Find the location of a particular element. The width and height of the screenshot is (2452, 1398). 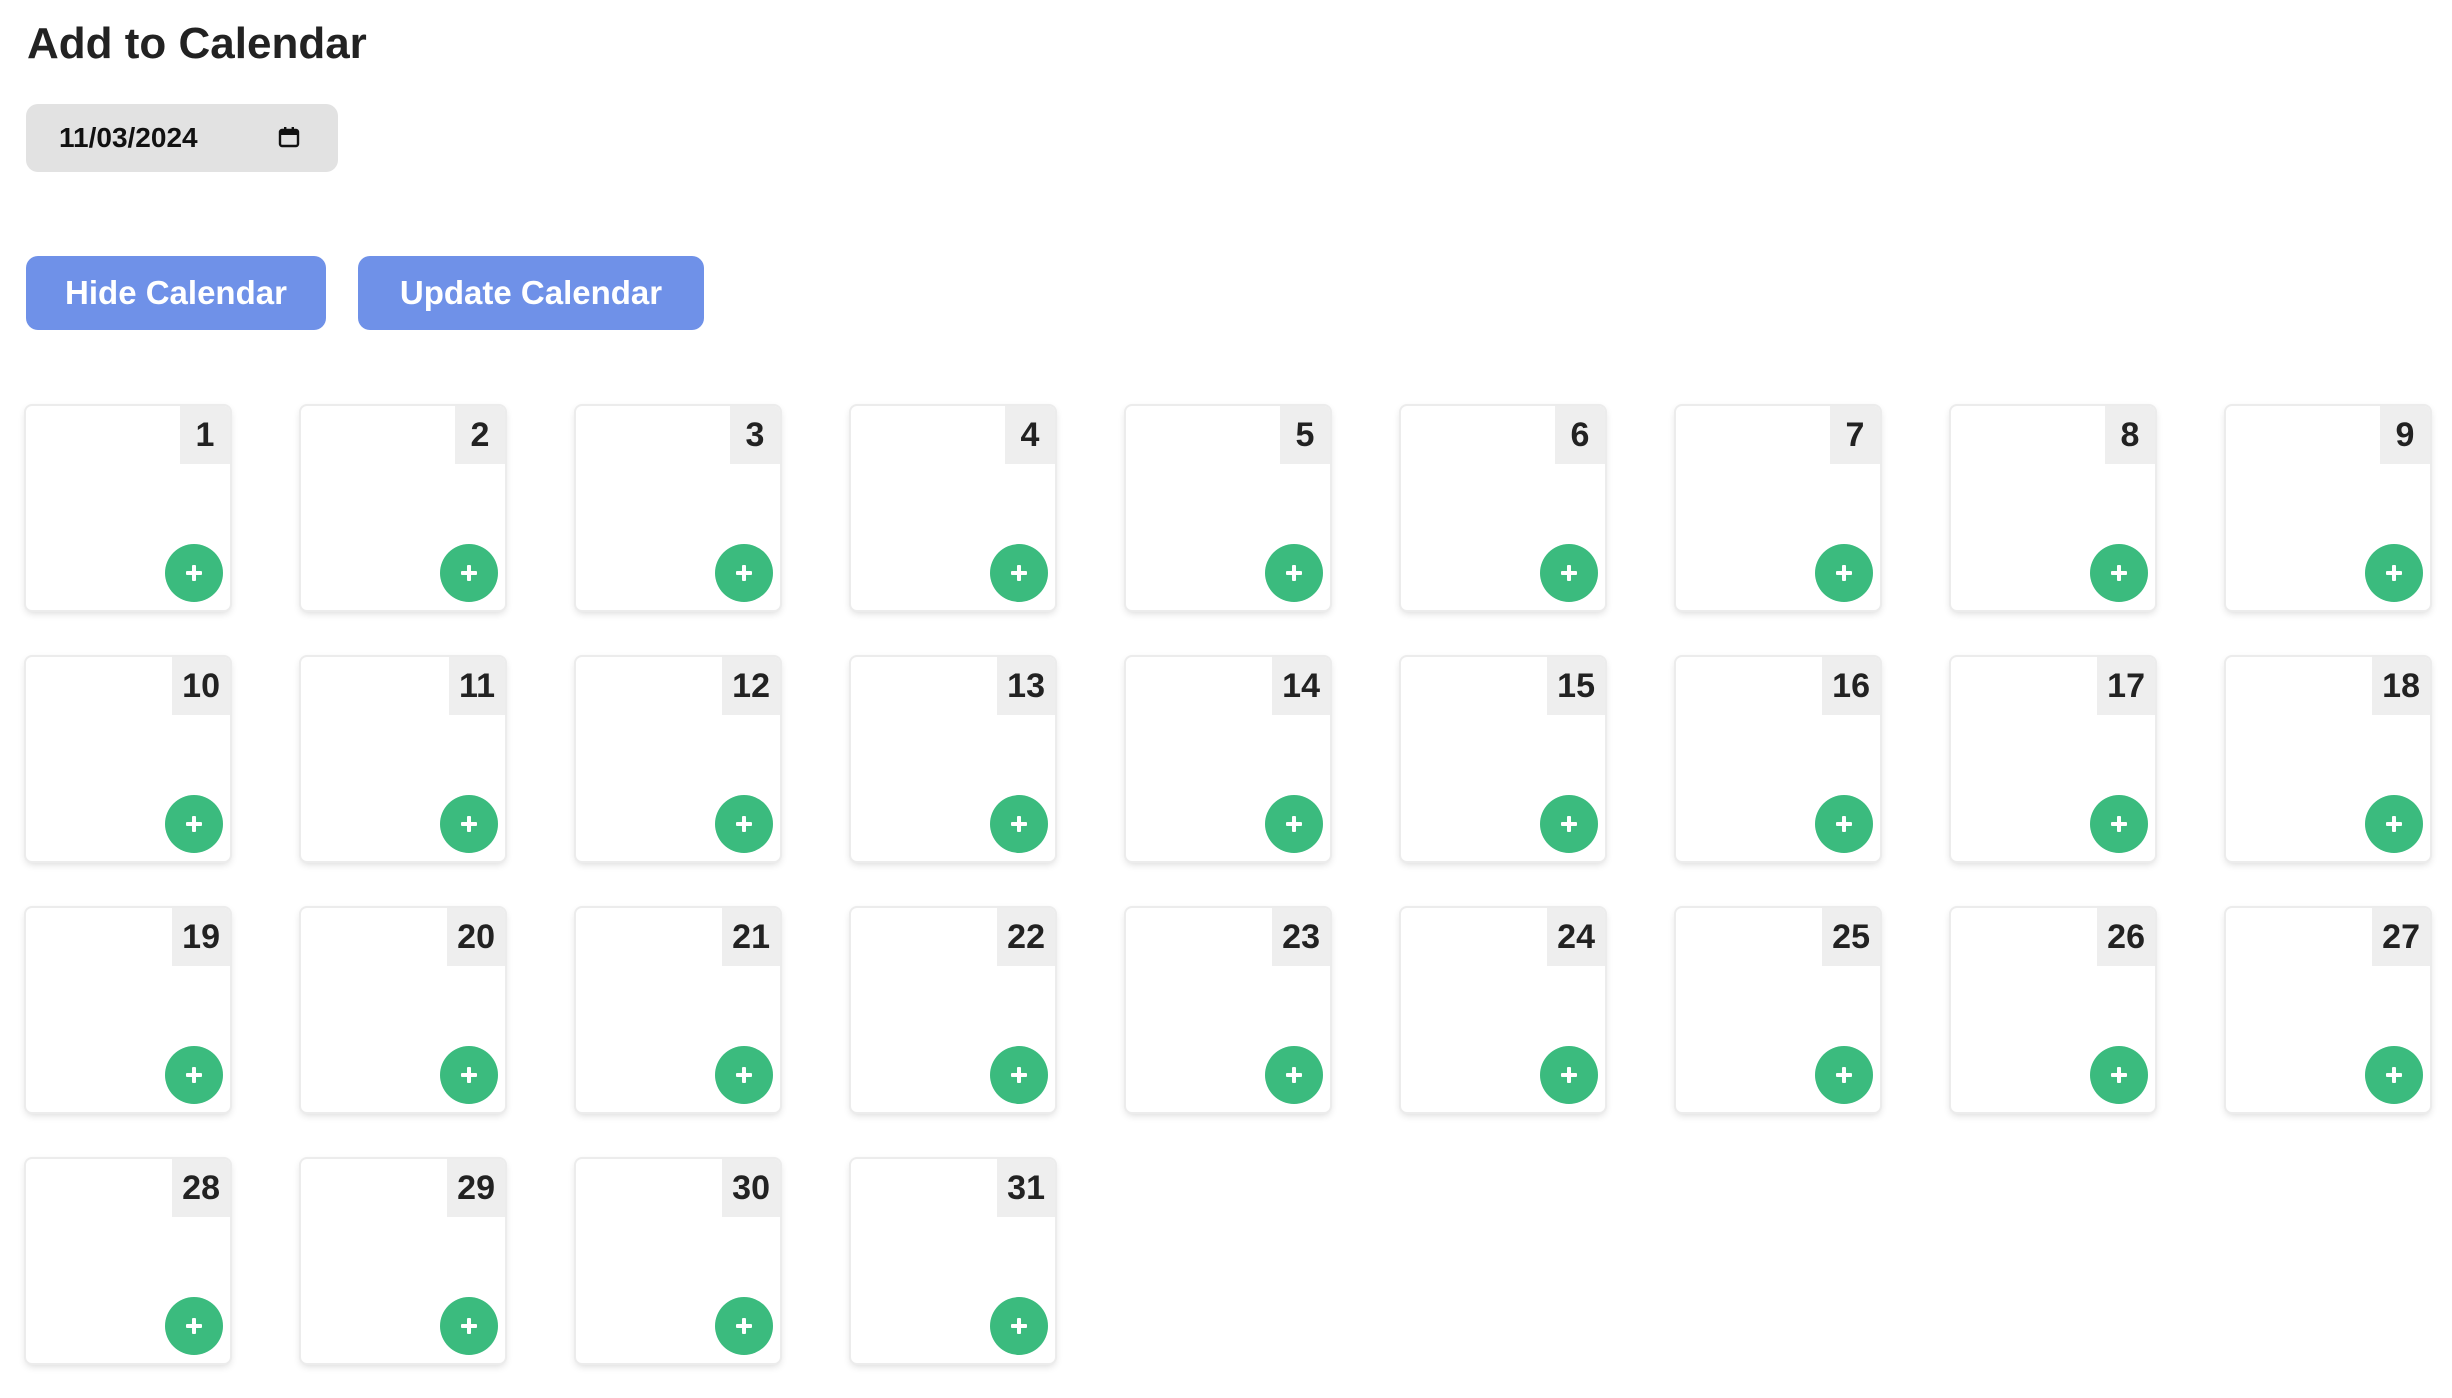

day-cell-10: 10 is located at coordinates (128, 759).